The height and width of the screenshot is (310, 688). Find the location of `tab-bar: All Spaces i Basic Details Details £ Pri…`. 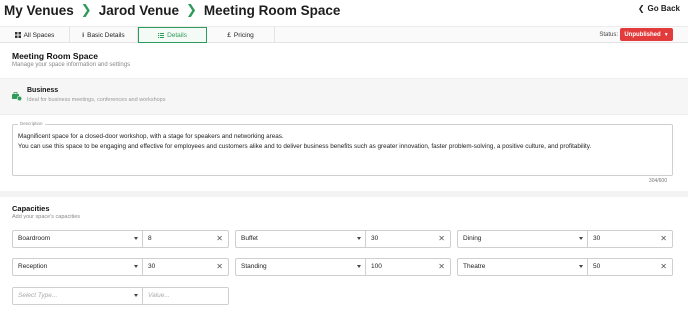

tab-bar: All Spaces i Basic Details Details £ Pri… is located at coordinates (344, 34).